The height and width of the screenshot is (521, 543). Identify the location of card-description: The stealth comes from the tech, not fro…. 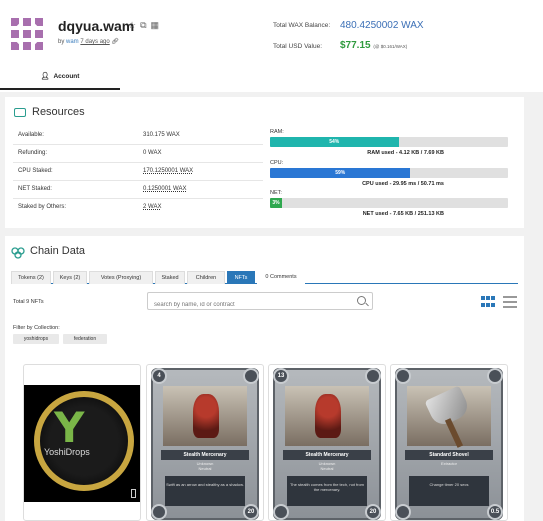
(327, 491).